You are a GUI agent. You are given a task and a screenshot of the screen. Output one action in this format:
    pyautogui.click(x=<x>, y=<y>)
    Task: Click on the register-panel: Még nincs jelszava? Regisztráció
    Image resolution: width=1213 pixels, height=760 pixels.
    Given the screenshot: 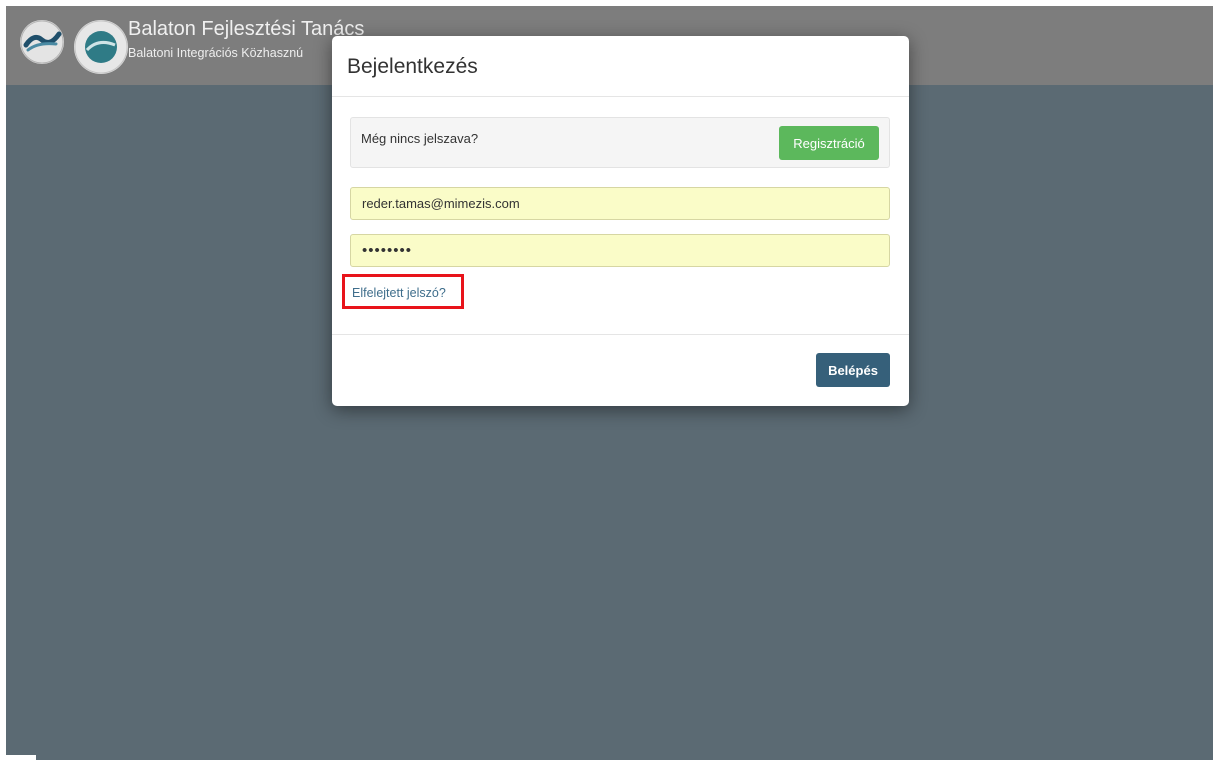 What is the action you would take?
    pyautogui.click(x=620, y=142)
    